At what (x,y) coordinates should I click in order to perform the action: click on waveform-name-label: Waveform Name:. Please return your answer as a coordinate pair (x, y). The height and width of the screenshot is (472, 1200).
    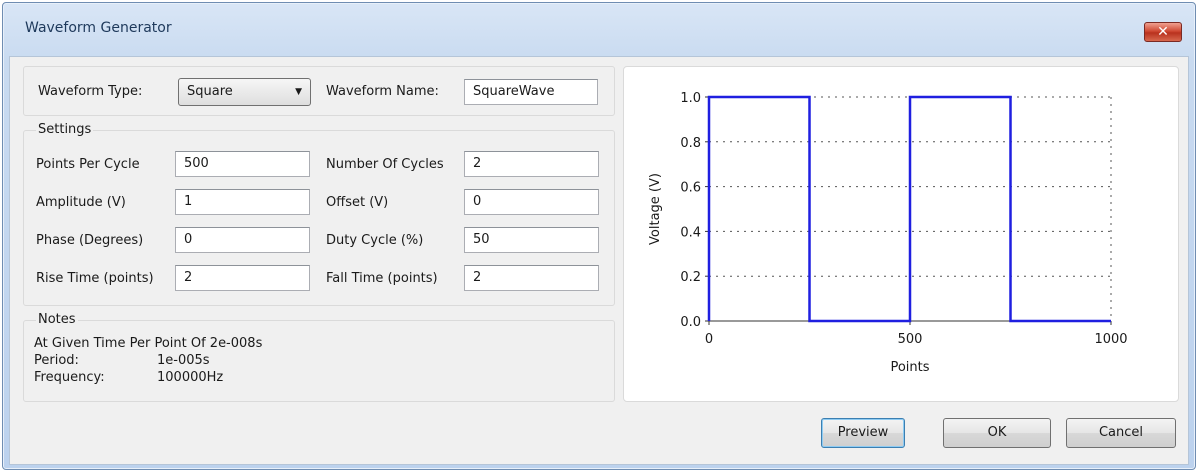
    Looking at the image, I should click on (382, 91).